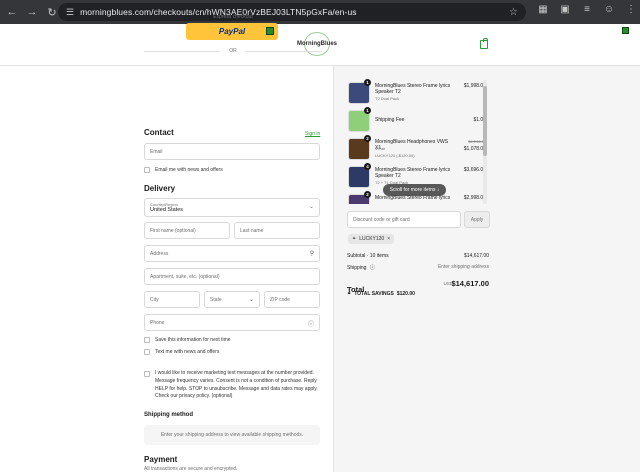 Image resolution: width=640 pixels, height=472 pixels. I want to click on or-divider: OR, so click(233, 51).